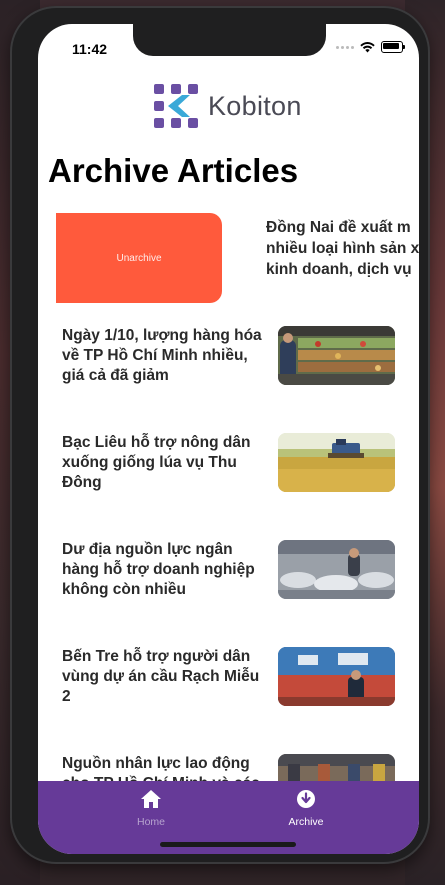 The image size is (445, 885). What do you see at coordinates (228, 844) in the screenshot?
I see `home-indicator` at bounding box center [228, 844].